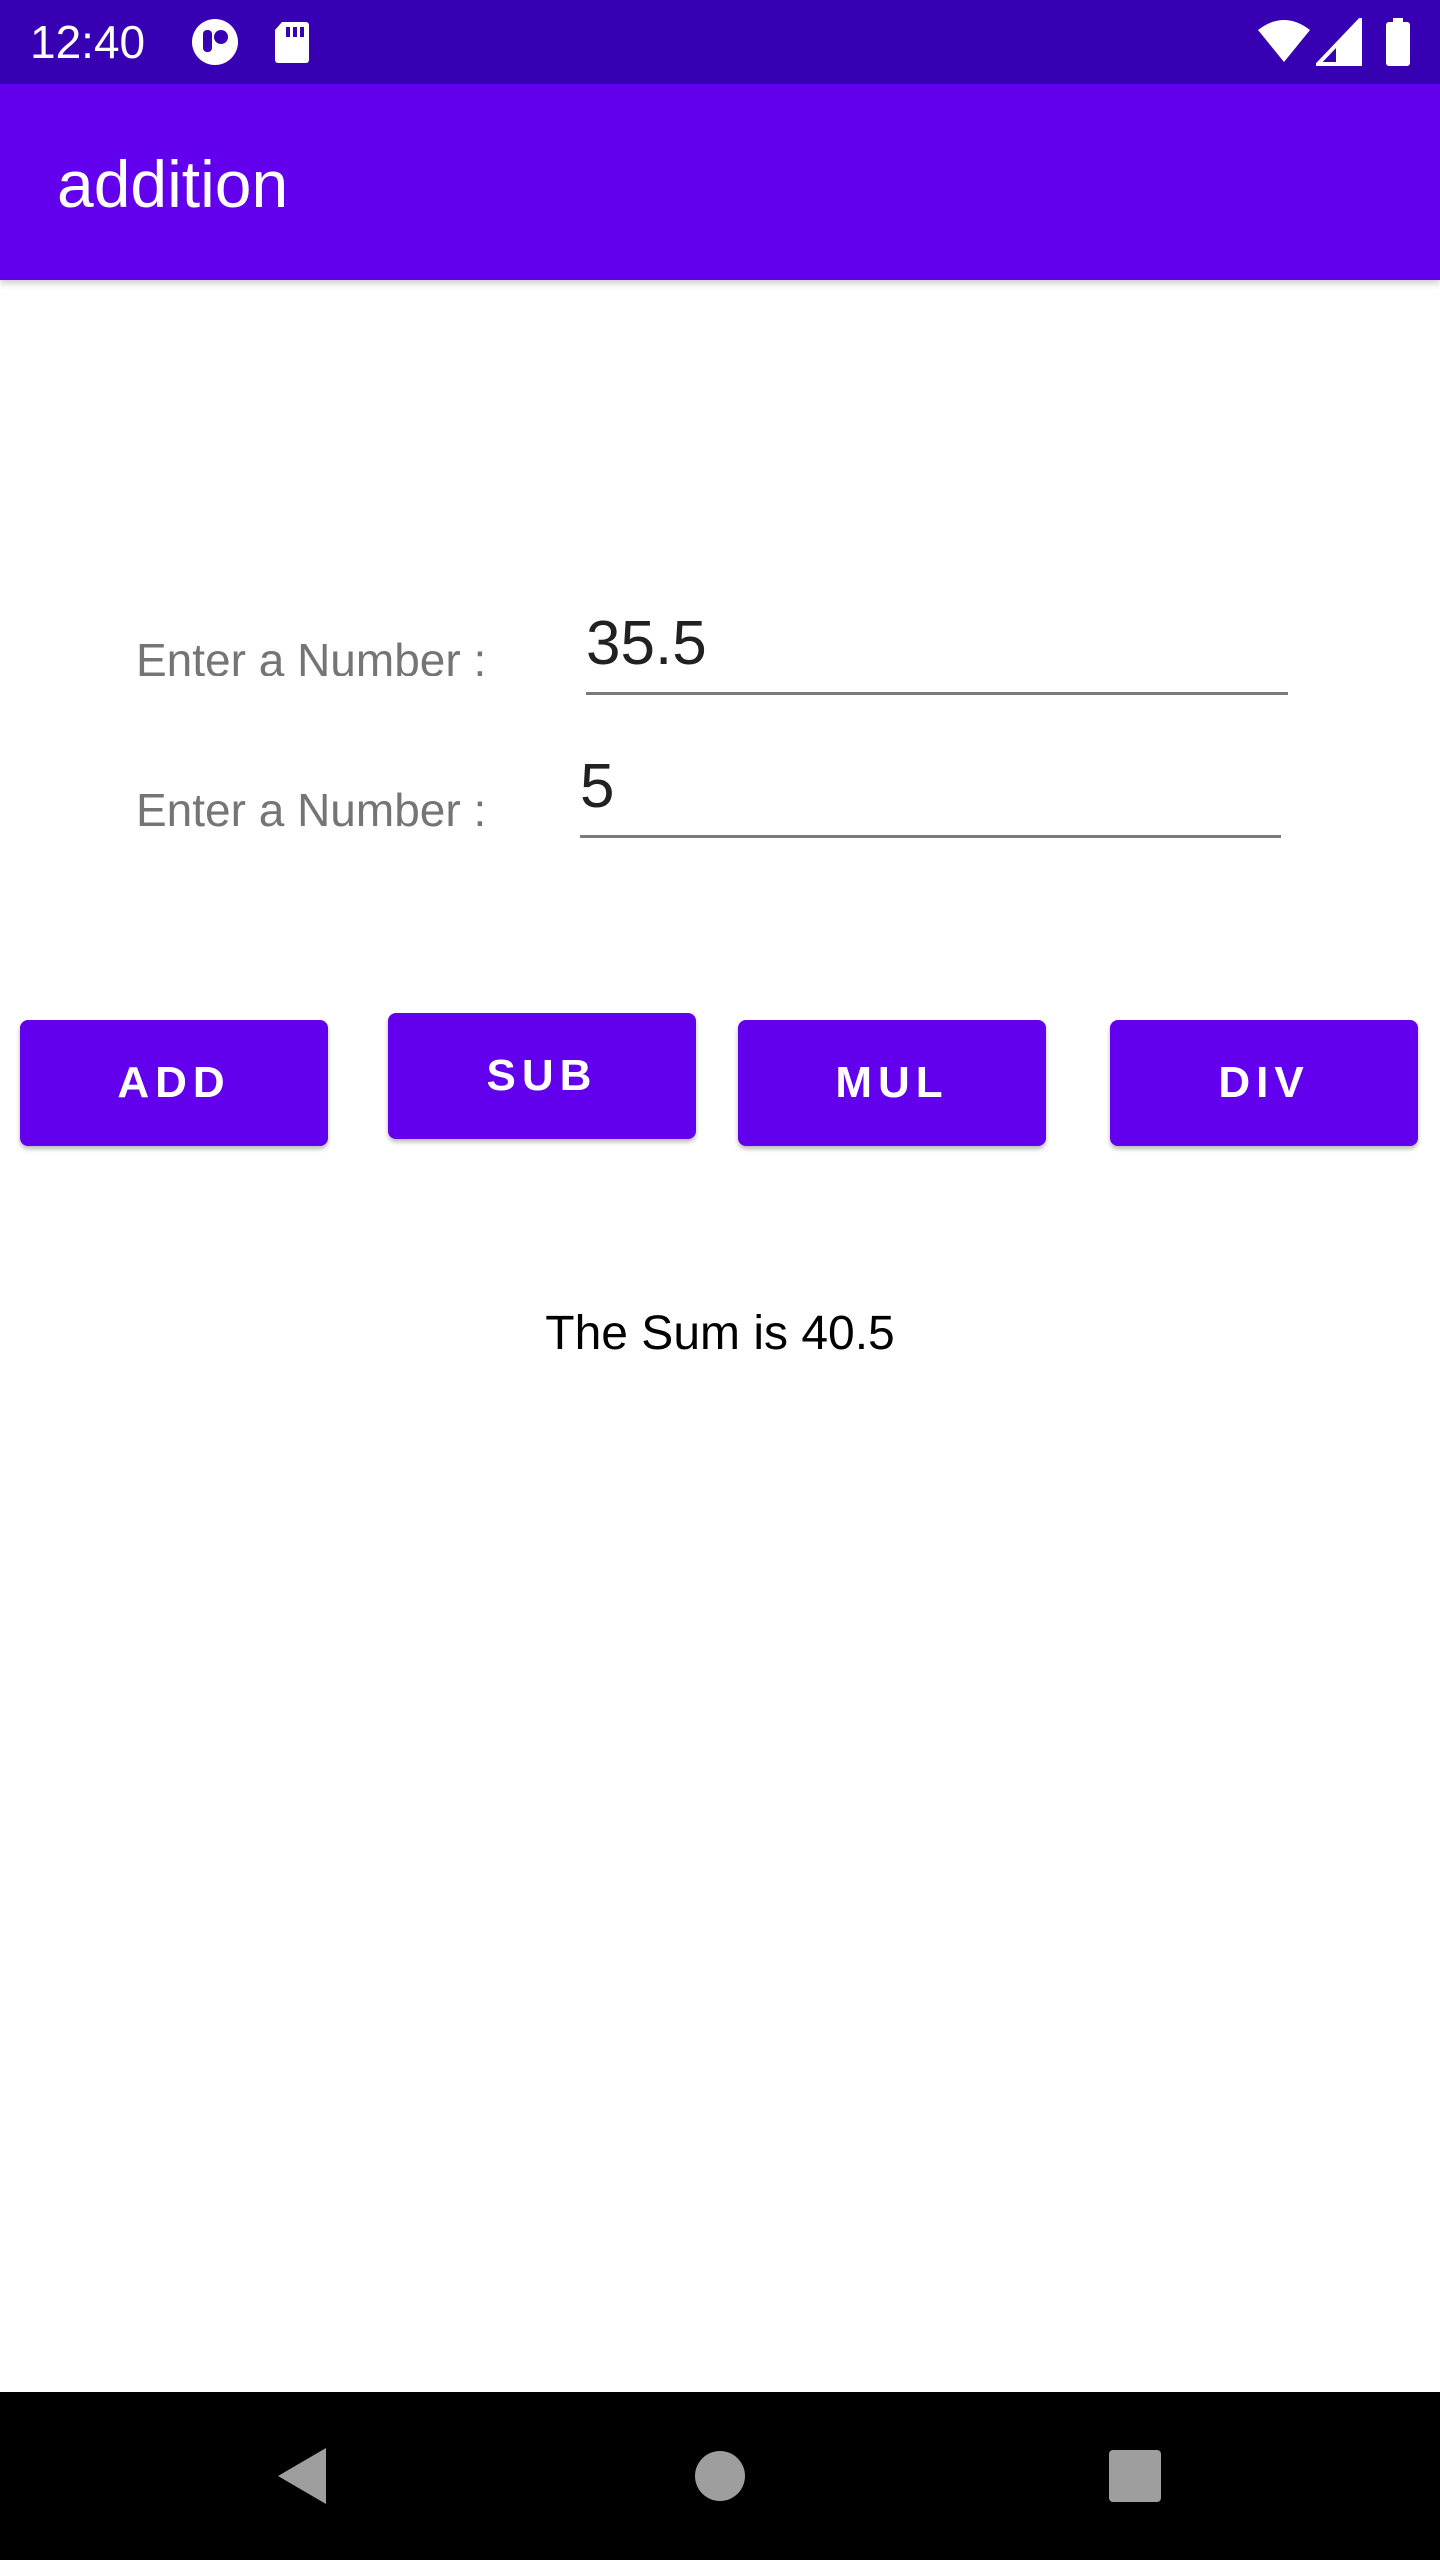  I want to click on first-number-value: 35.5, so click(646, 643).